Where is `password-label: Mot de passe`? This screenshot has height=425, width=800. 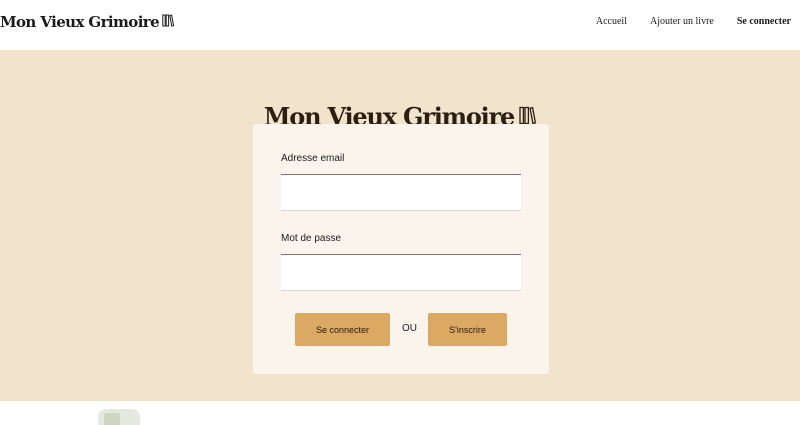 password-label: Mot de passe is located at coordinates (311, 238).